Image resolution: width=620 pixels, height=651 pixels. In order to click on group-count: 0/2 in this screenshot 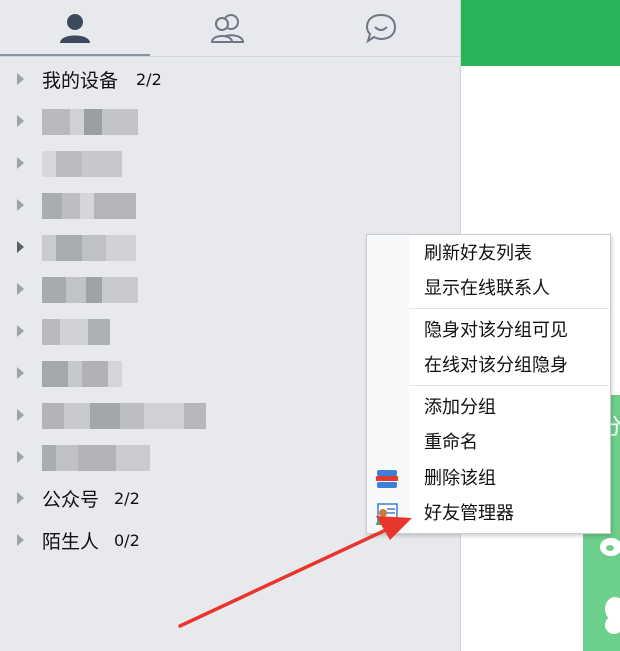, I will do `click(127, 540)`.